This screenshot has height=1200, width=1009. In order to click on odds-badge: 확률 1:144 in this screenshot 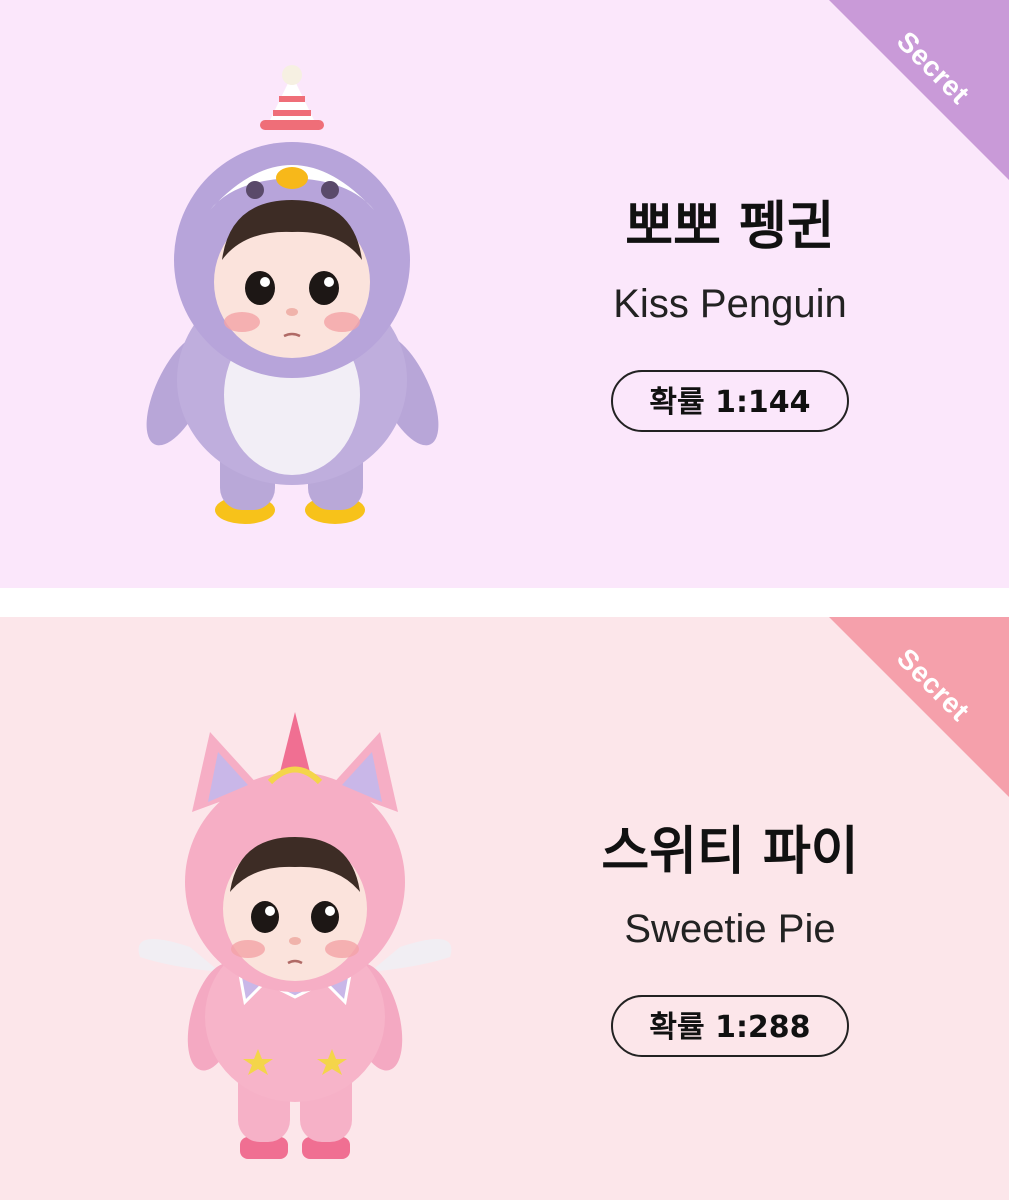, I will do `click(730, 401)`.